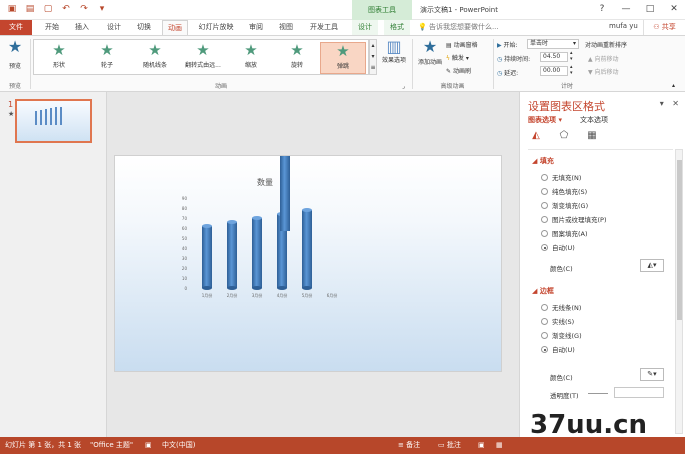 Image resolution: width=685 pixels, height=454 pixels. I want to click on bar-series, so click(257, 223).